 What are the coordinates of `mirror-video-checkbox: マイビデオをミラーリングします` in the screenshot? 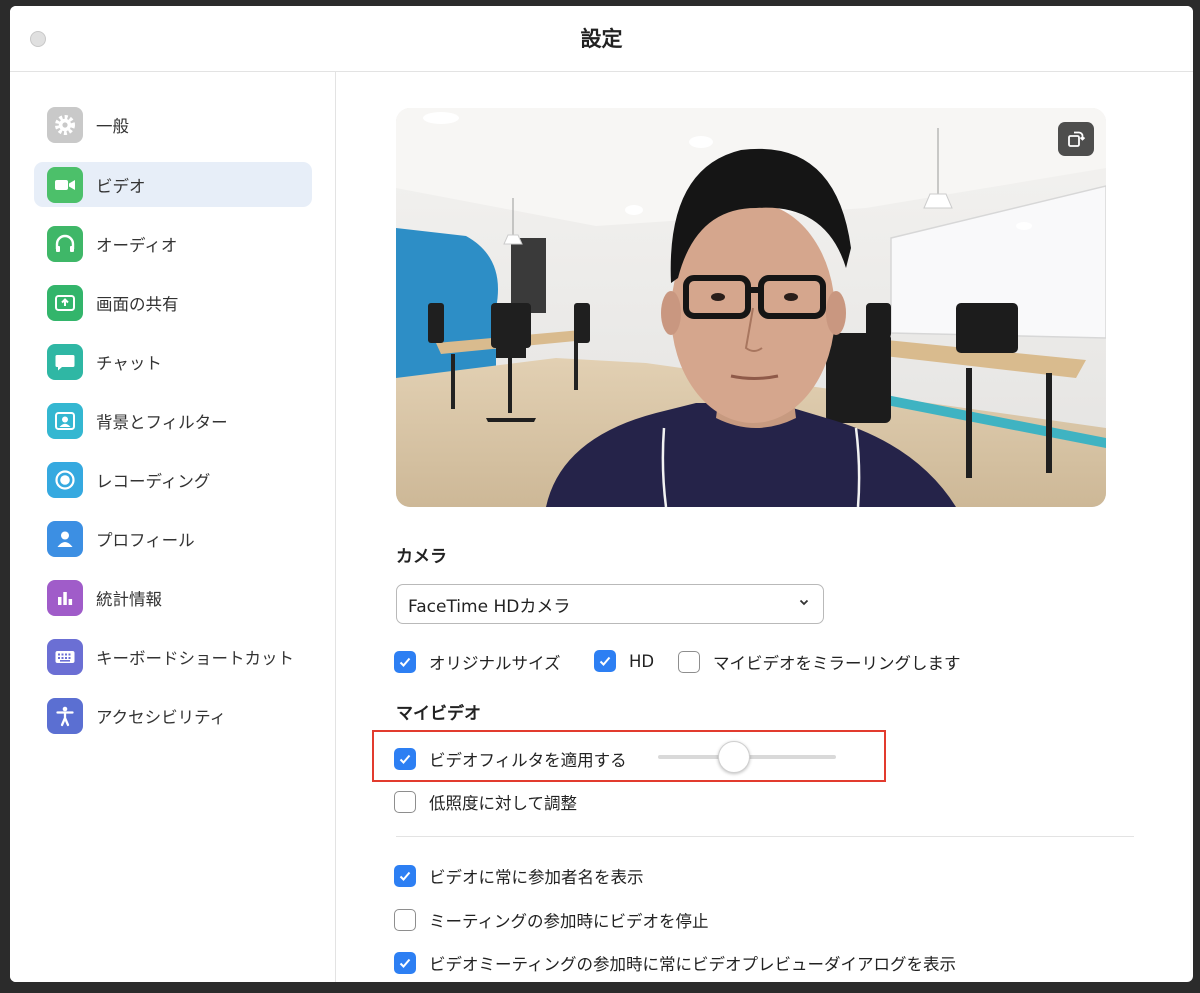 It's located at (819, 662).